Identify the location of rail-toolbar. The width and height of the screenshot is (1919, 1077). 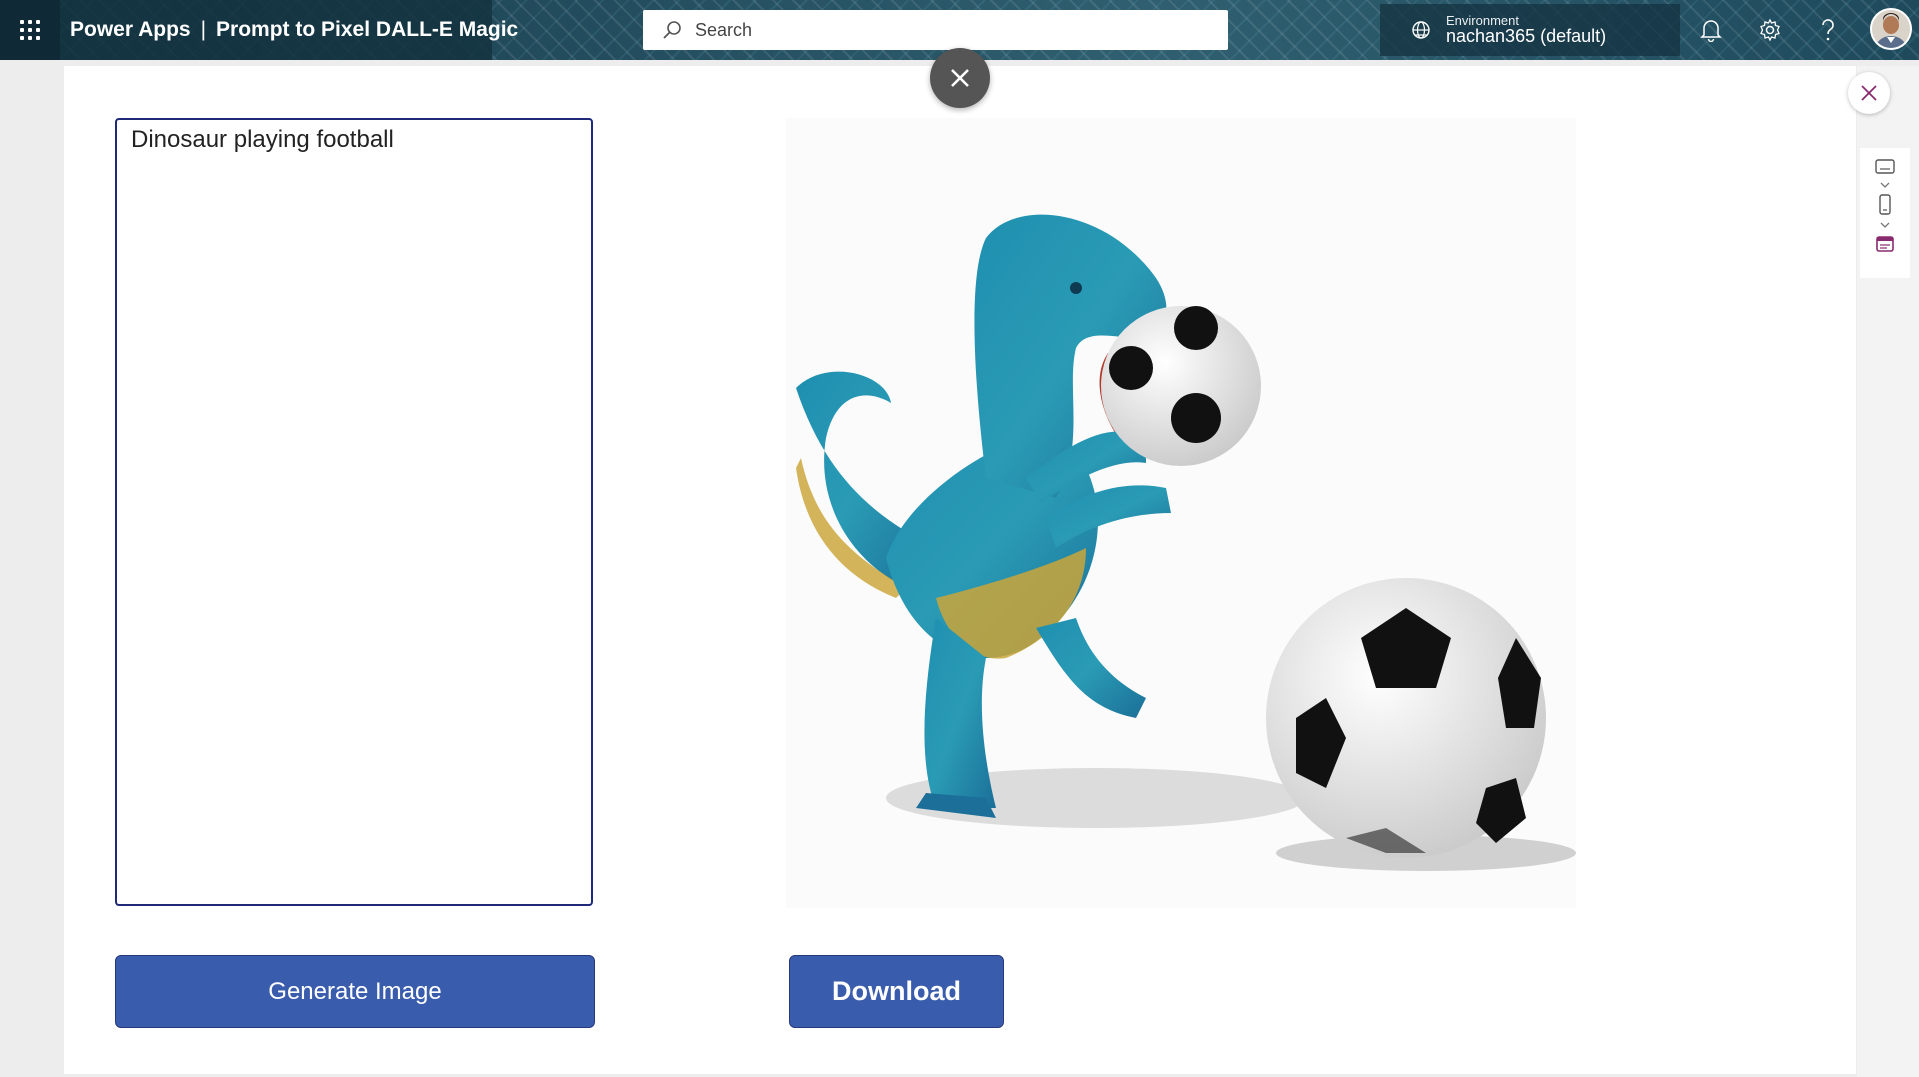
(1885, 213).